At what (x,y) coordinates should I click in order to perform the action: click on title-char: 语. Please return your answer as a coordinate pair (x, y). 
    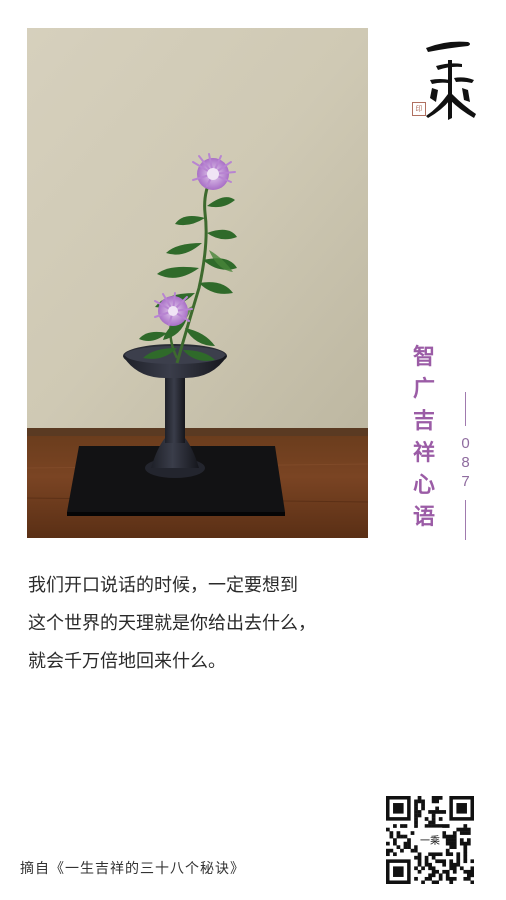
    Looking at the image, I should click on (423, 517).